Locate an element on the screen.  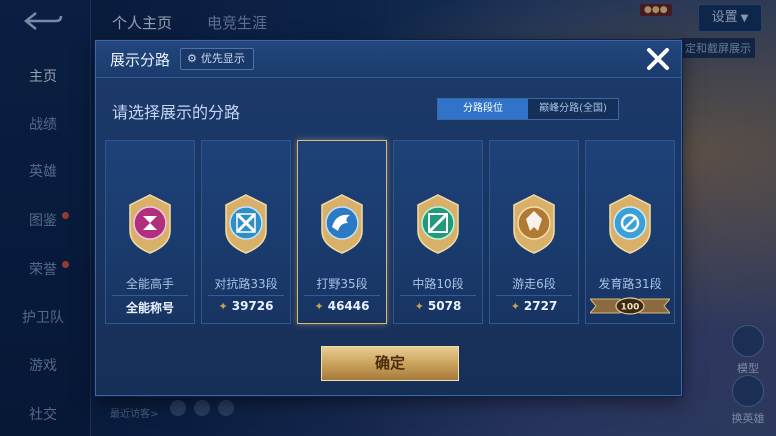
score-value: 5078 is located at coordinates (444, 306).